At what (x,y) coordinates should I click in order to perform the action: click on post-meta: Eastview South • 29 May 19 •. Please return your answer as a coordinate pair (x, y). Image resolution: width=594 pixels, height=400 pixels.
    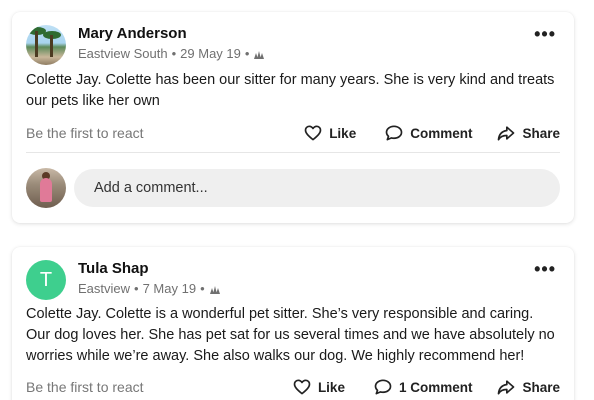
    Looking at the image, I should click on (171, 53).